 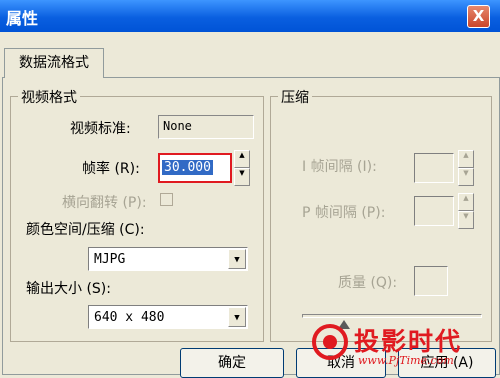 What do you see at coordinates (22, 18) in the screenshot?
I see `window-title: 属性` at bounding box center [22, 18].